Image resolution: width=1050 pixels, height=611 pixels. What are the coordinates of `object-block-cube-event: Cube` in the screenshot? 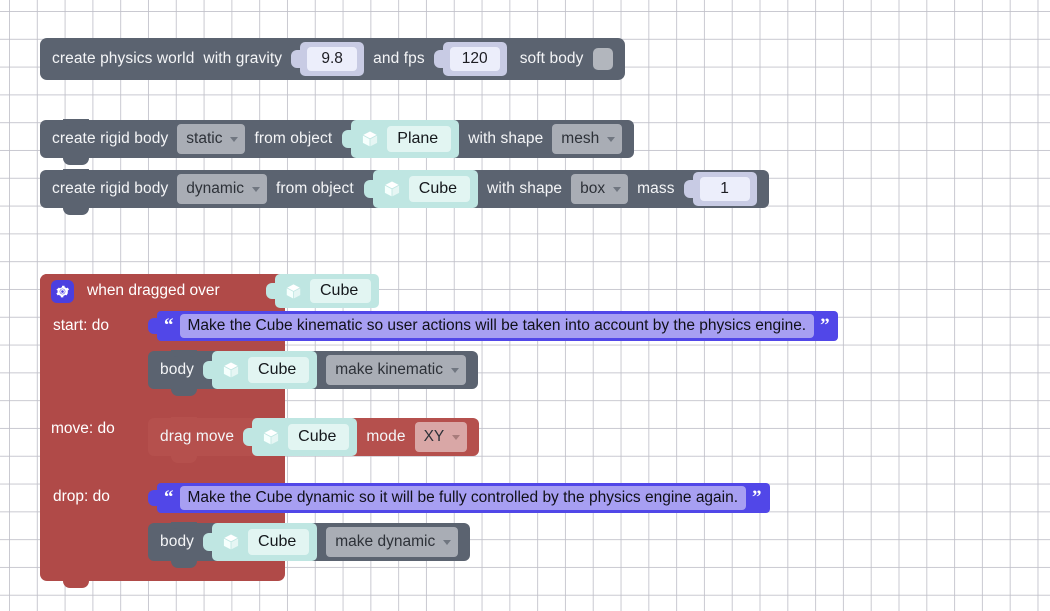 It's located at (323, 291).